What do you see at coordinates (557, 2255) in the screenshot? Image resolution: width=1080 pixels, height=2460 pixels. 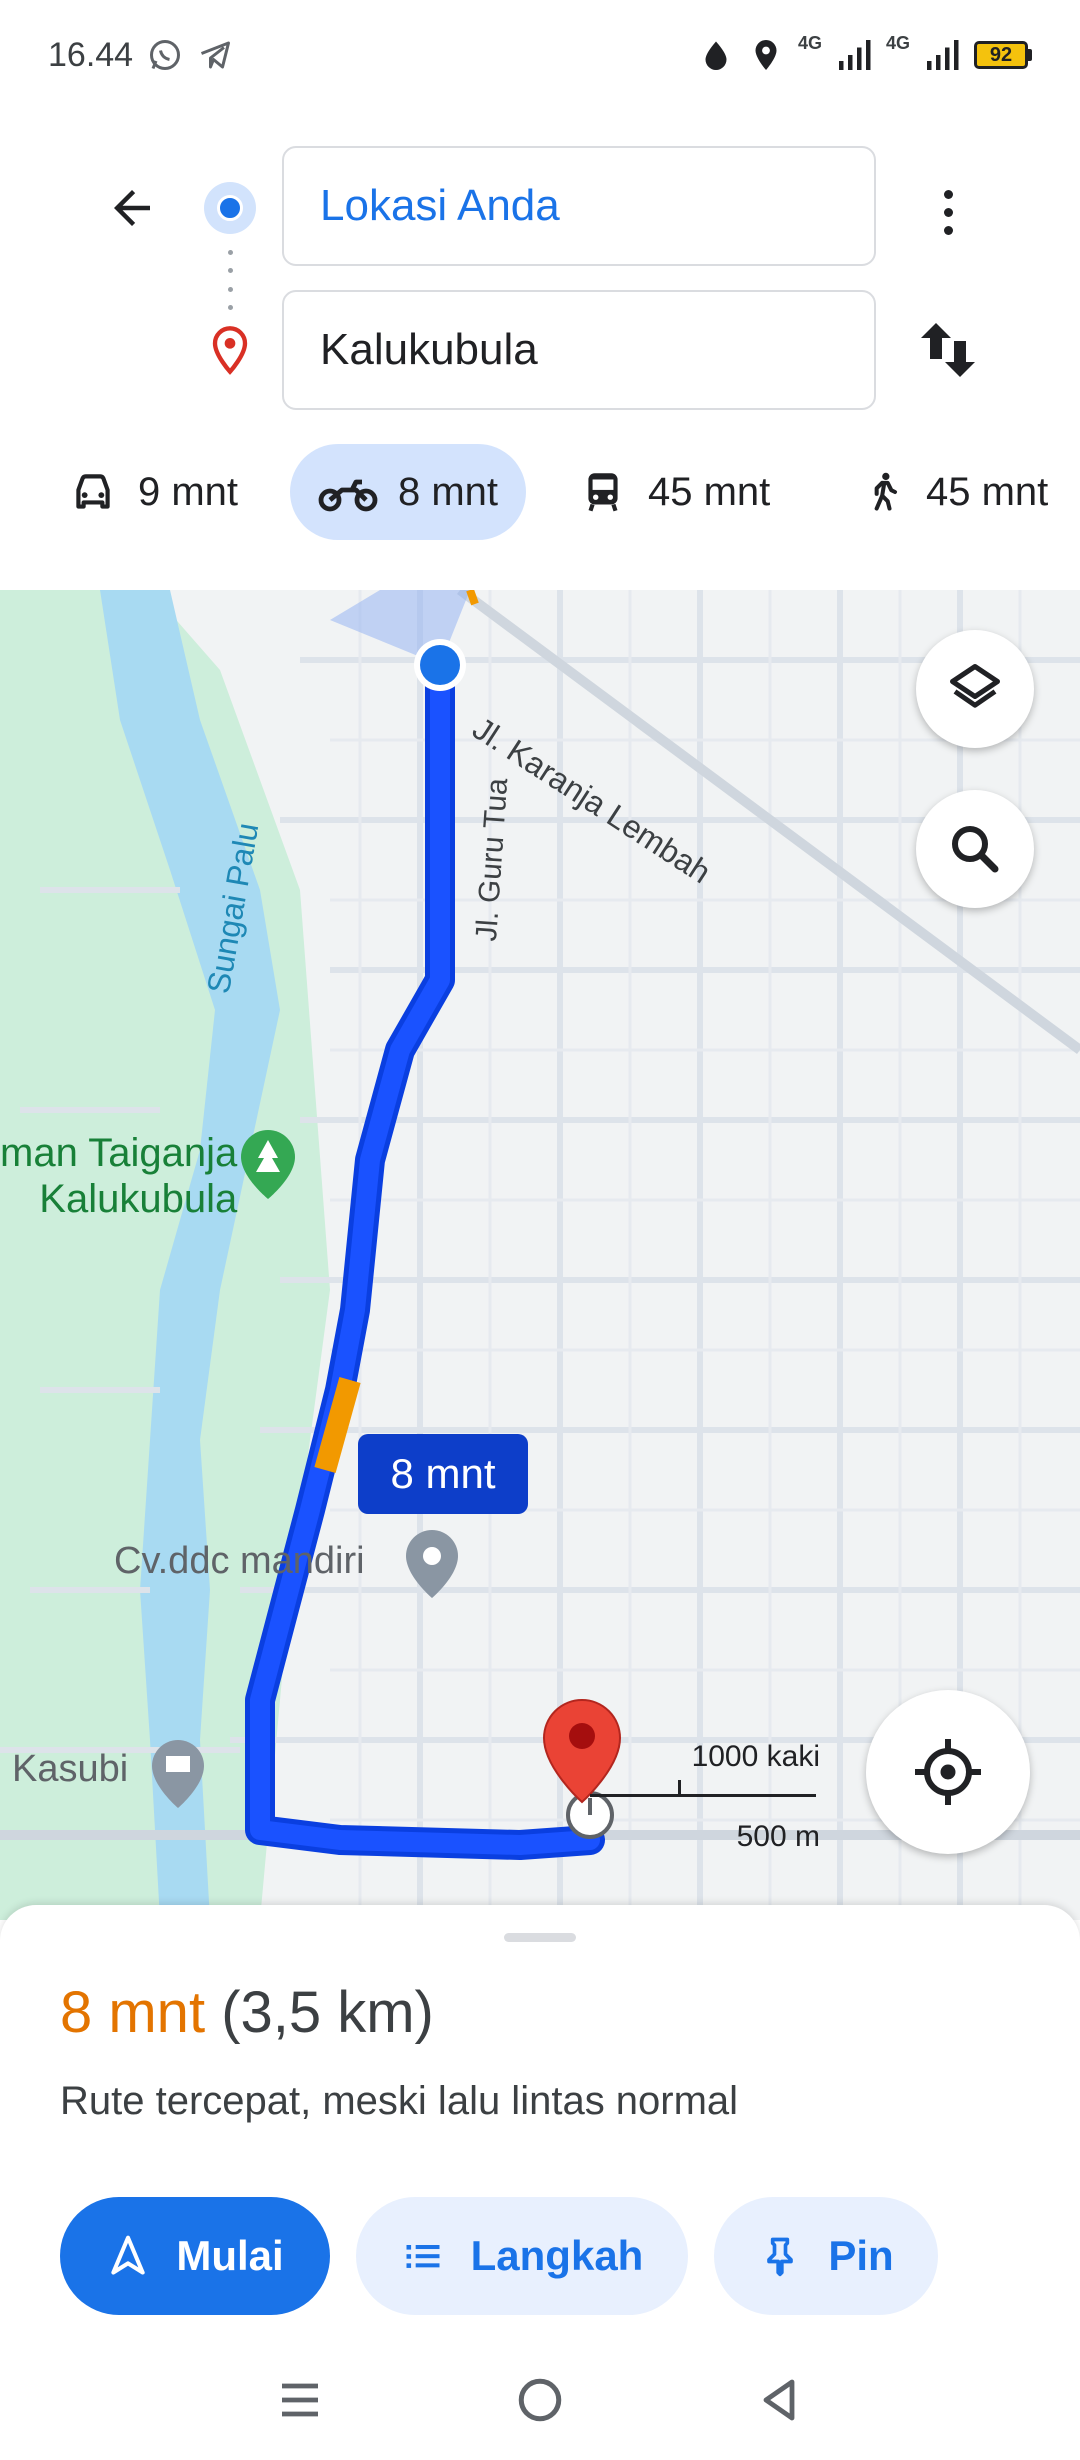 I see `steps-label: Langkah` at bounding box center [557, 2255].